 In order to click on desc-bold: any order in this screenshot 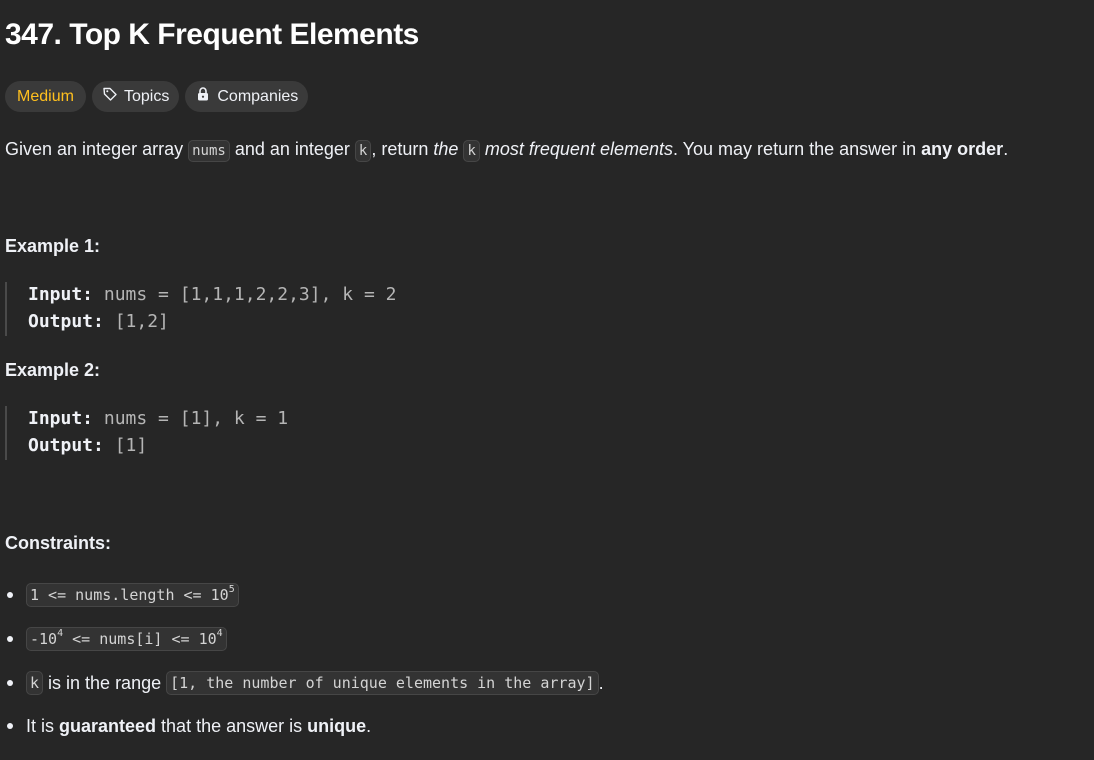, I will do `click(962, 149)`.